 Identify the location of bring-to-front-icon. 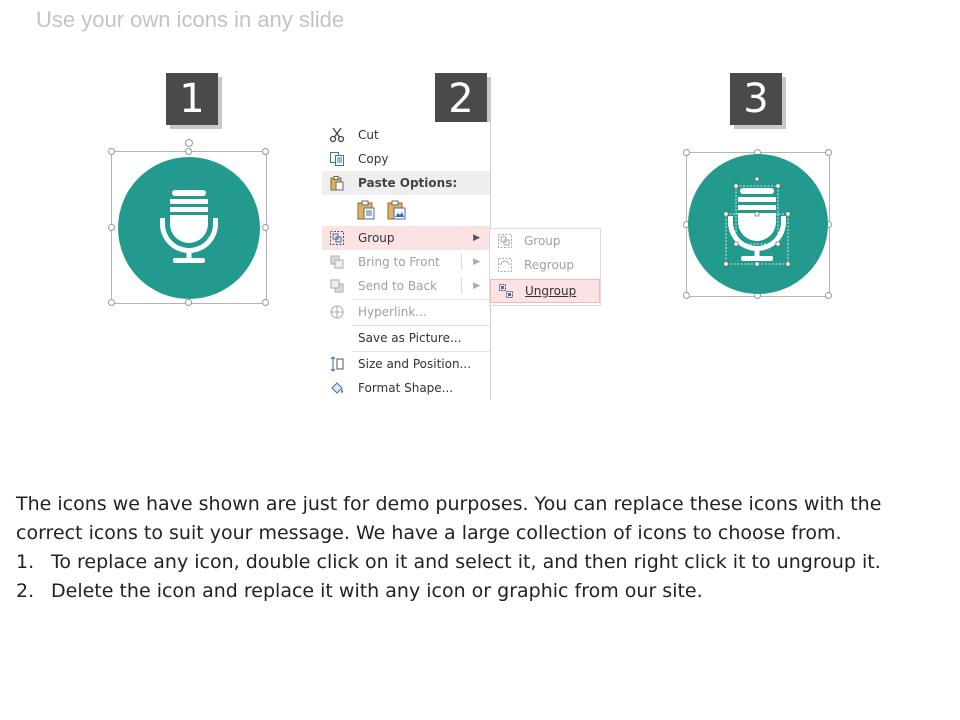
(337, 262).